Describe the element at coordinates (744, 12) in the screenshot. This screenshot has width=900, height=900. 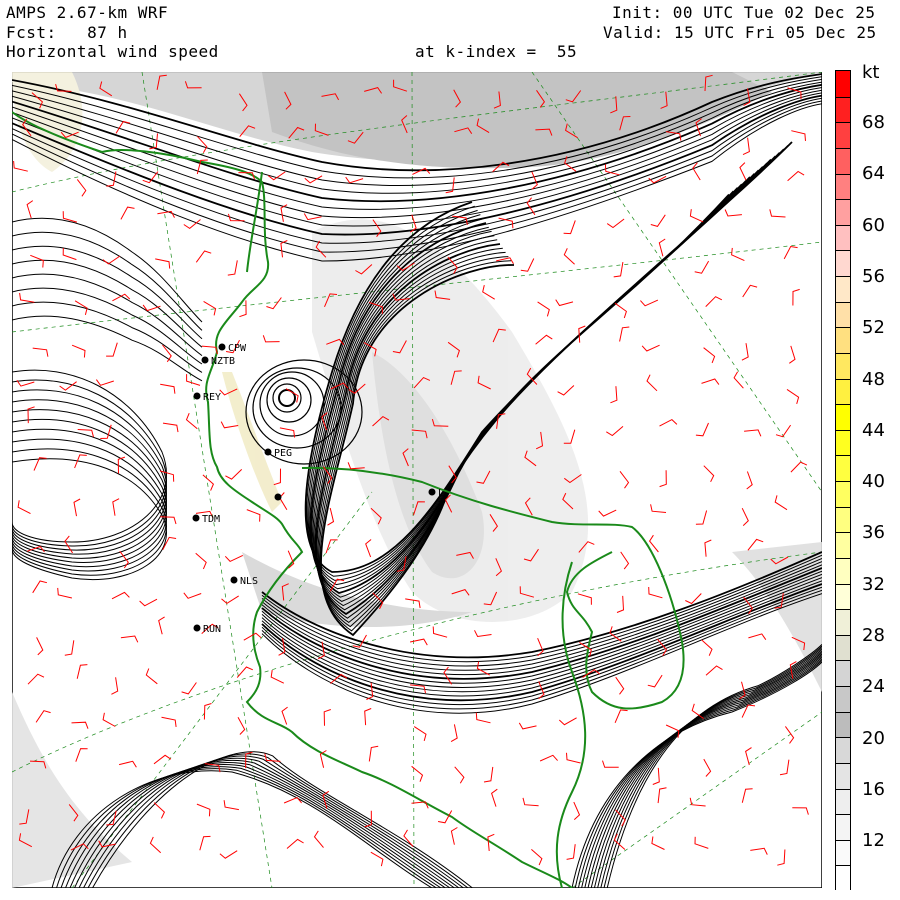
I see `init-time: Init: 00 UTC Tue 02 Dec 25` at that location.